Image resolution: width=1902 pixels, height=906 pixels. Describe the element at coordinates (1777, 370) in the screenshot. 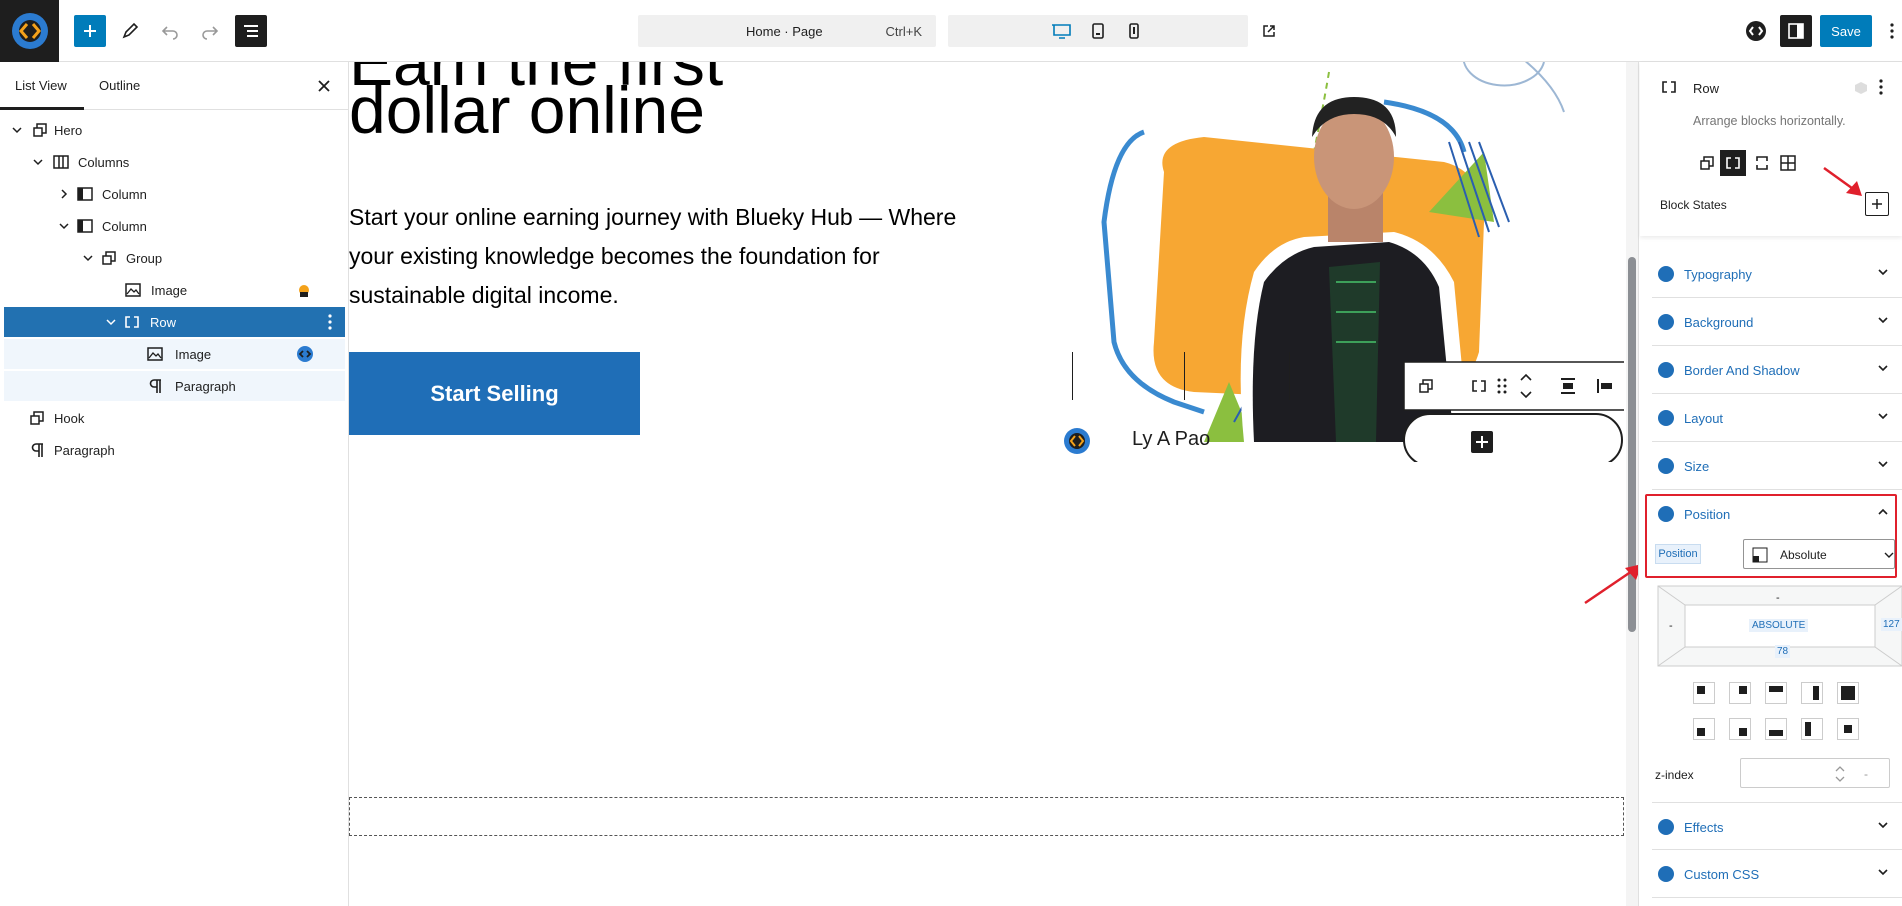

I see `border-shadow-section: Border And Shadow` at that location.